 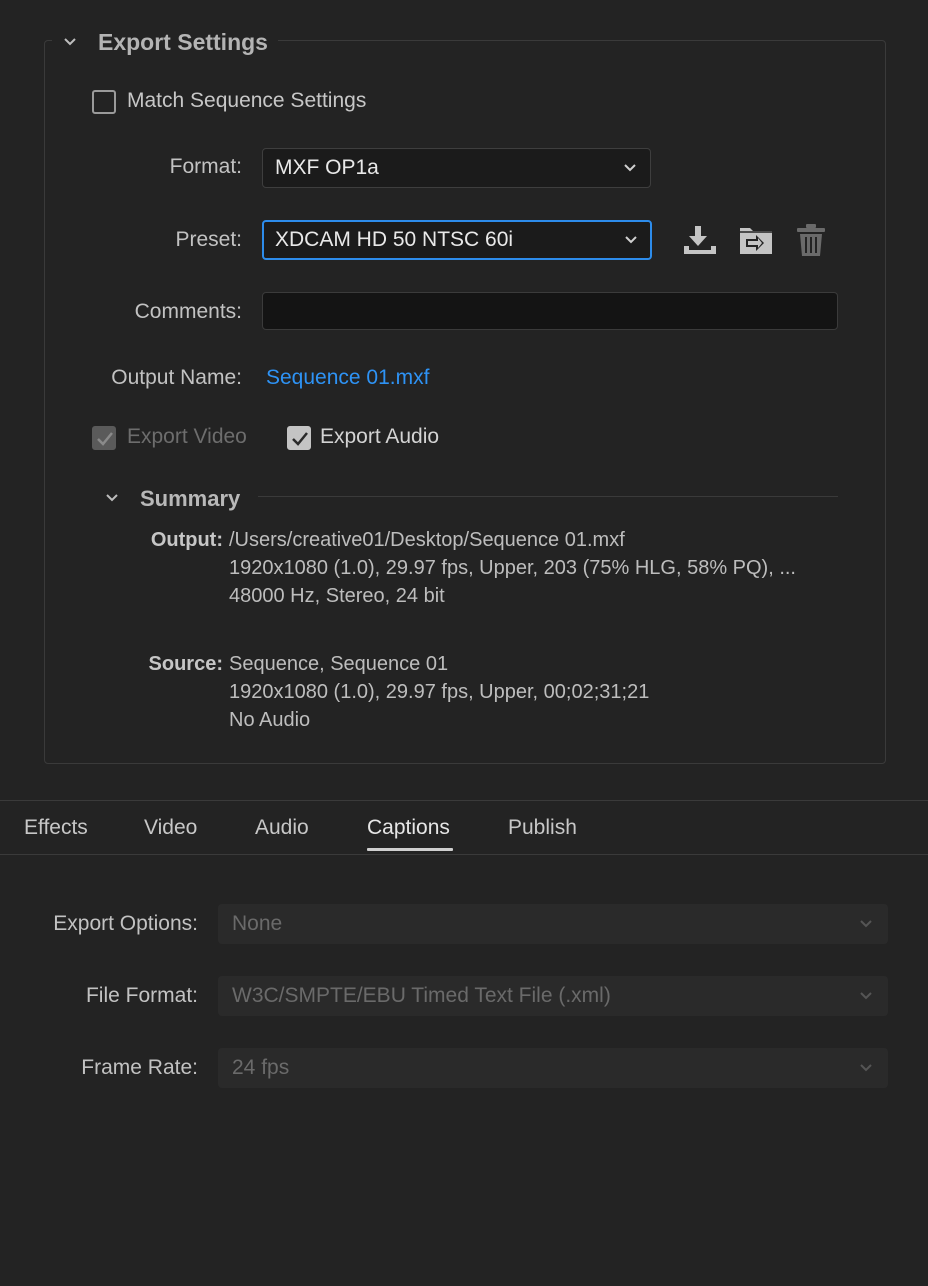 What do you see at coordinates (257, 923) in the screenshot?
I see `export-options-value: None` at bounding box center [257, 923].